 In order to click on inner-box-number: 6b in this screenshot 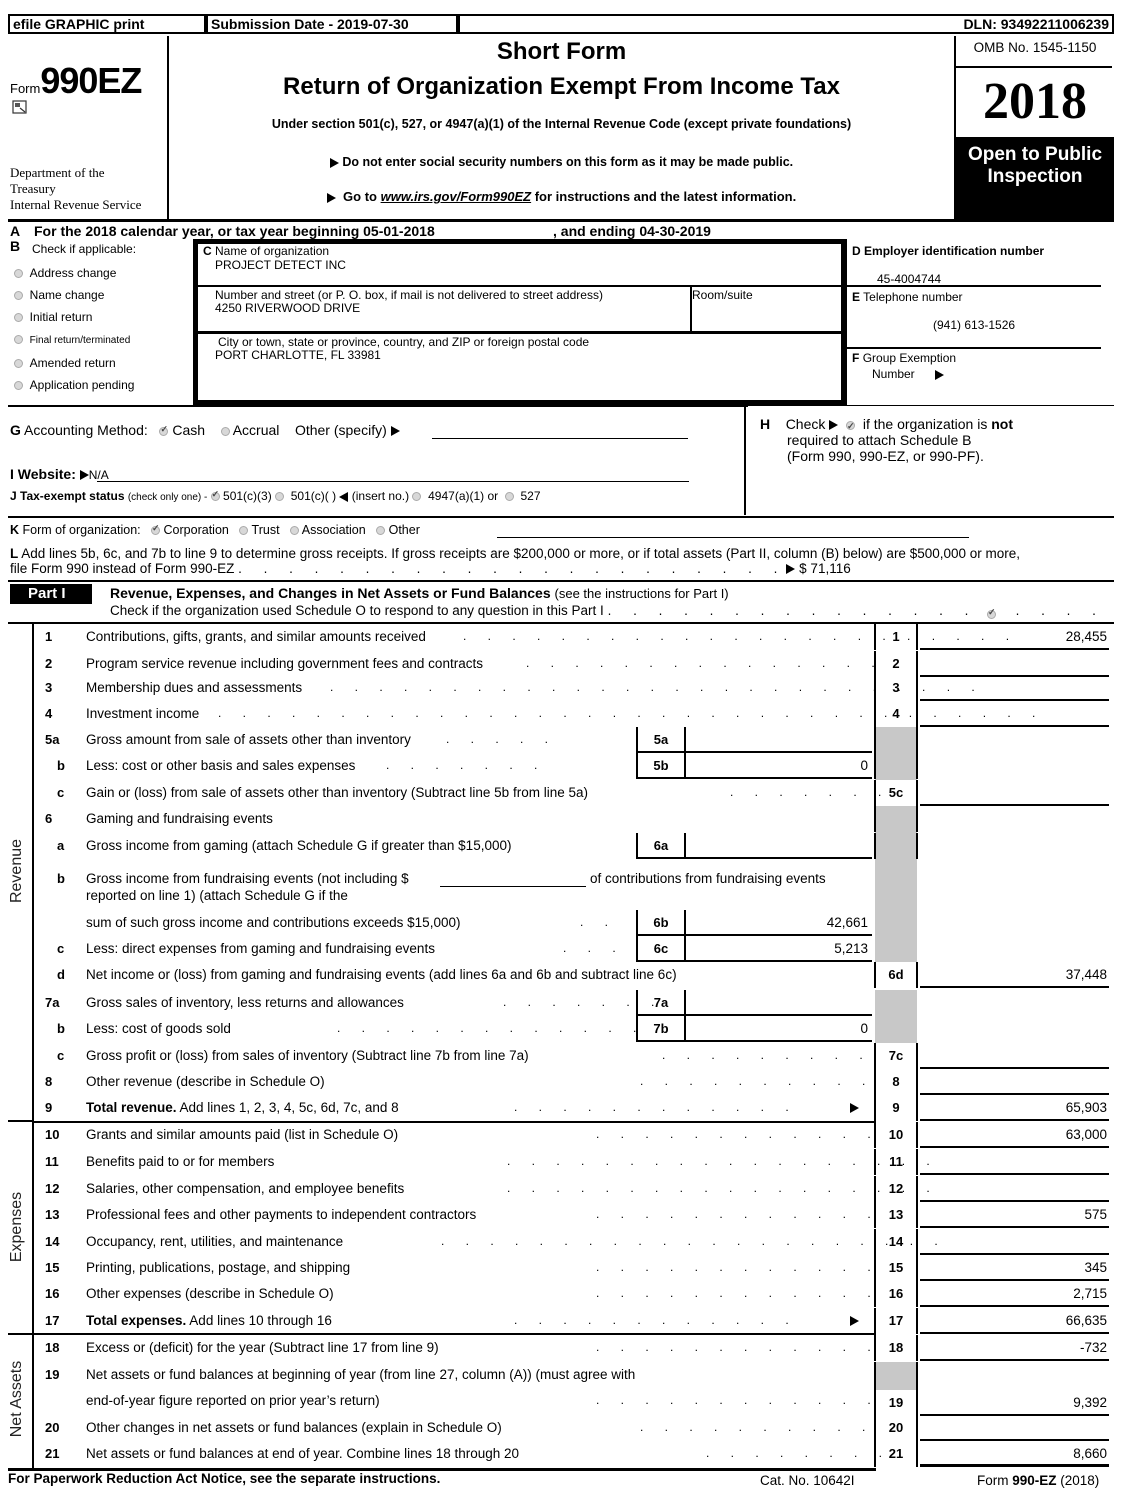, I will do `click(660, 923)`.